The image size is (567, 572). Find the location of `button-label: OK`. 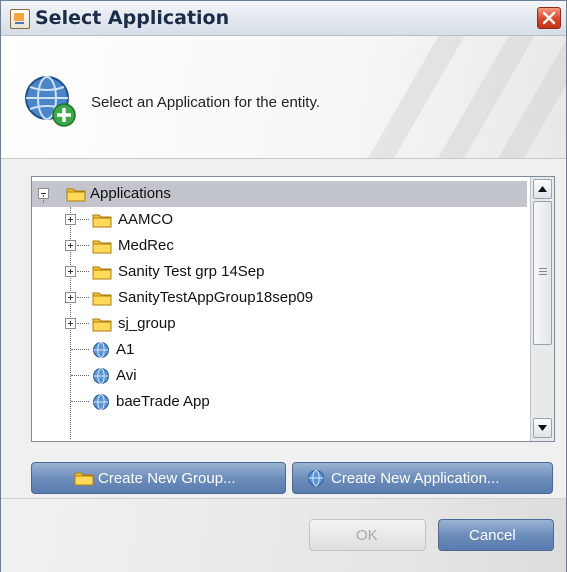

button-label: OK is located at coordinates (367, 535).